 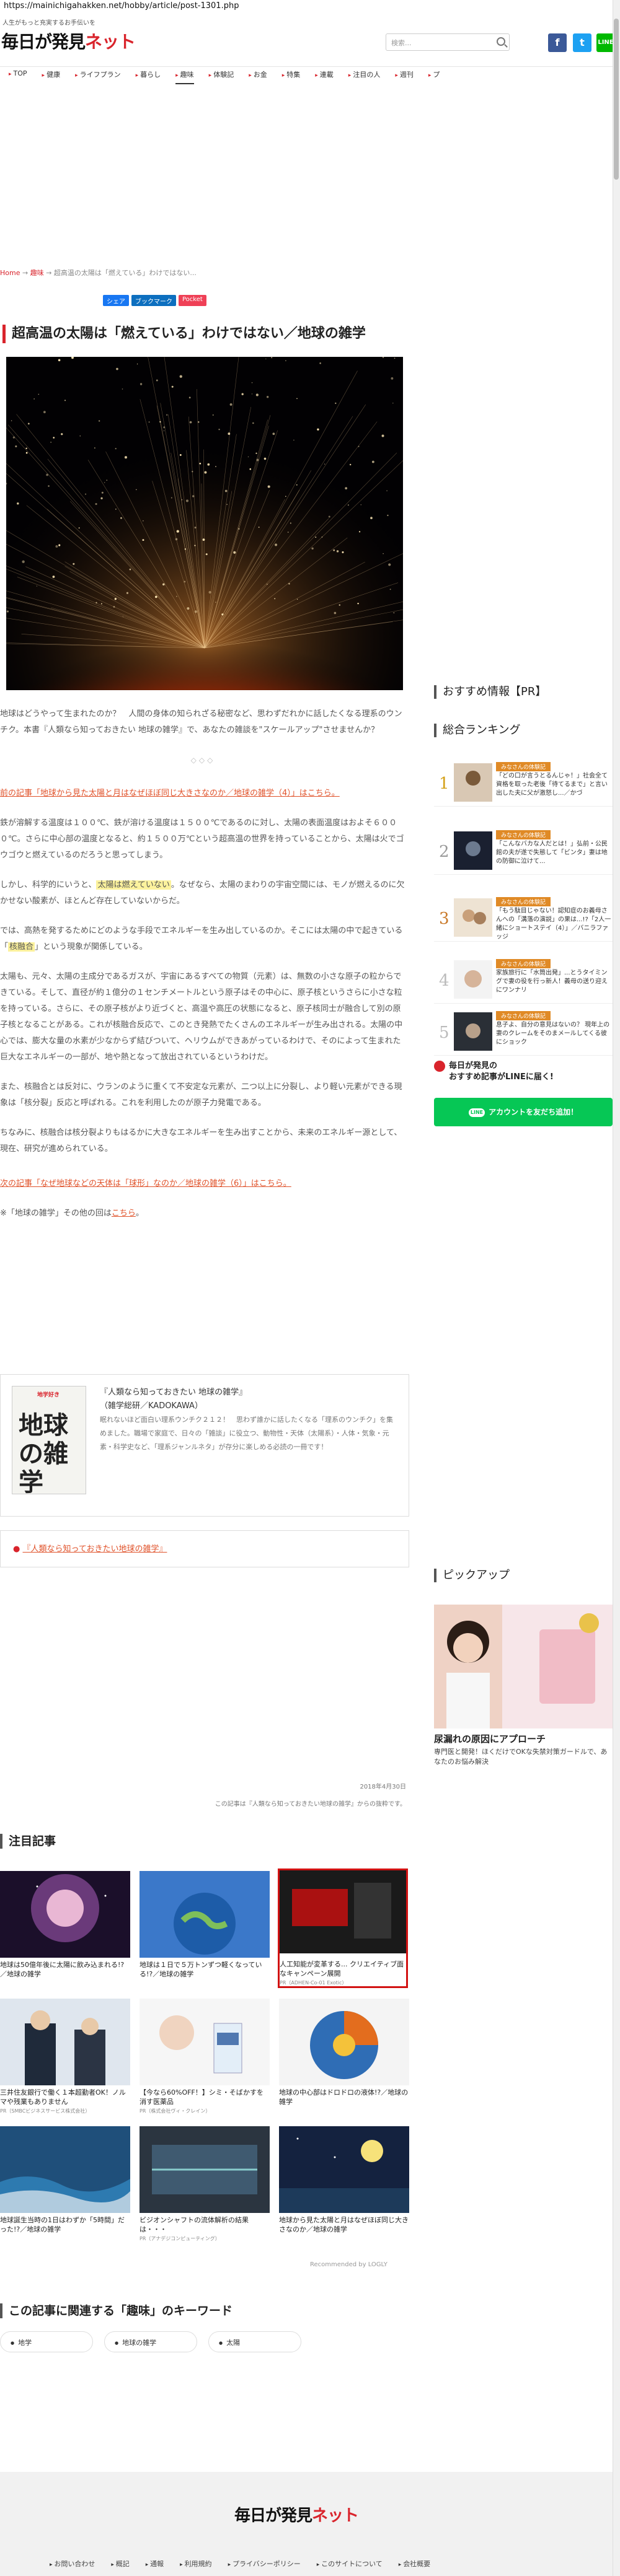 What do you see at coordinates (10, 273) in the screenshot?
I see `breadcrumb-home: Home` at bounding box center [10, 273].